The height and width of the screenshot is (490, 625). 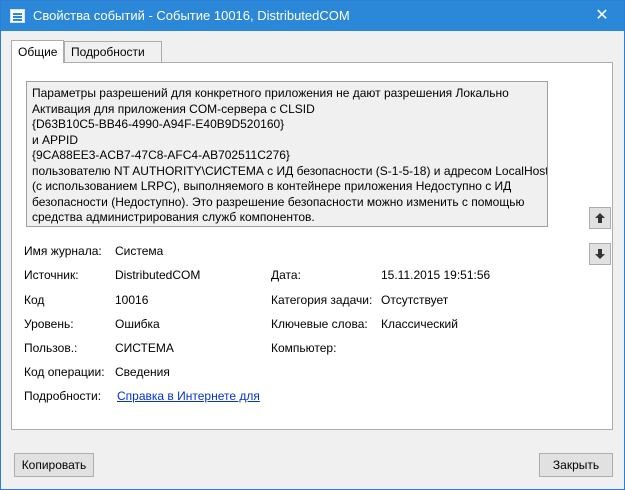 I want to click on previous-event-button, so click(x=600, y=218).